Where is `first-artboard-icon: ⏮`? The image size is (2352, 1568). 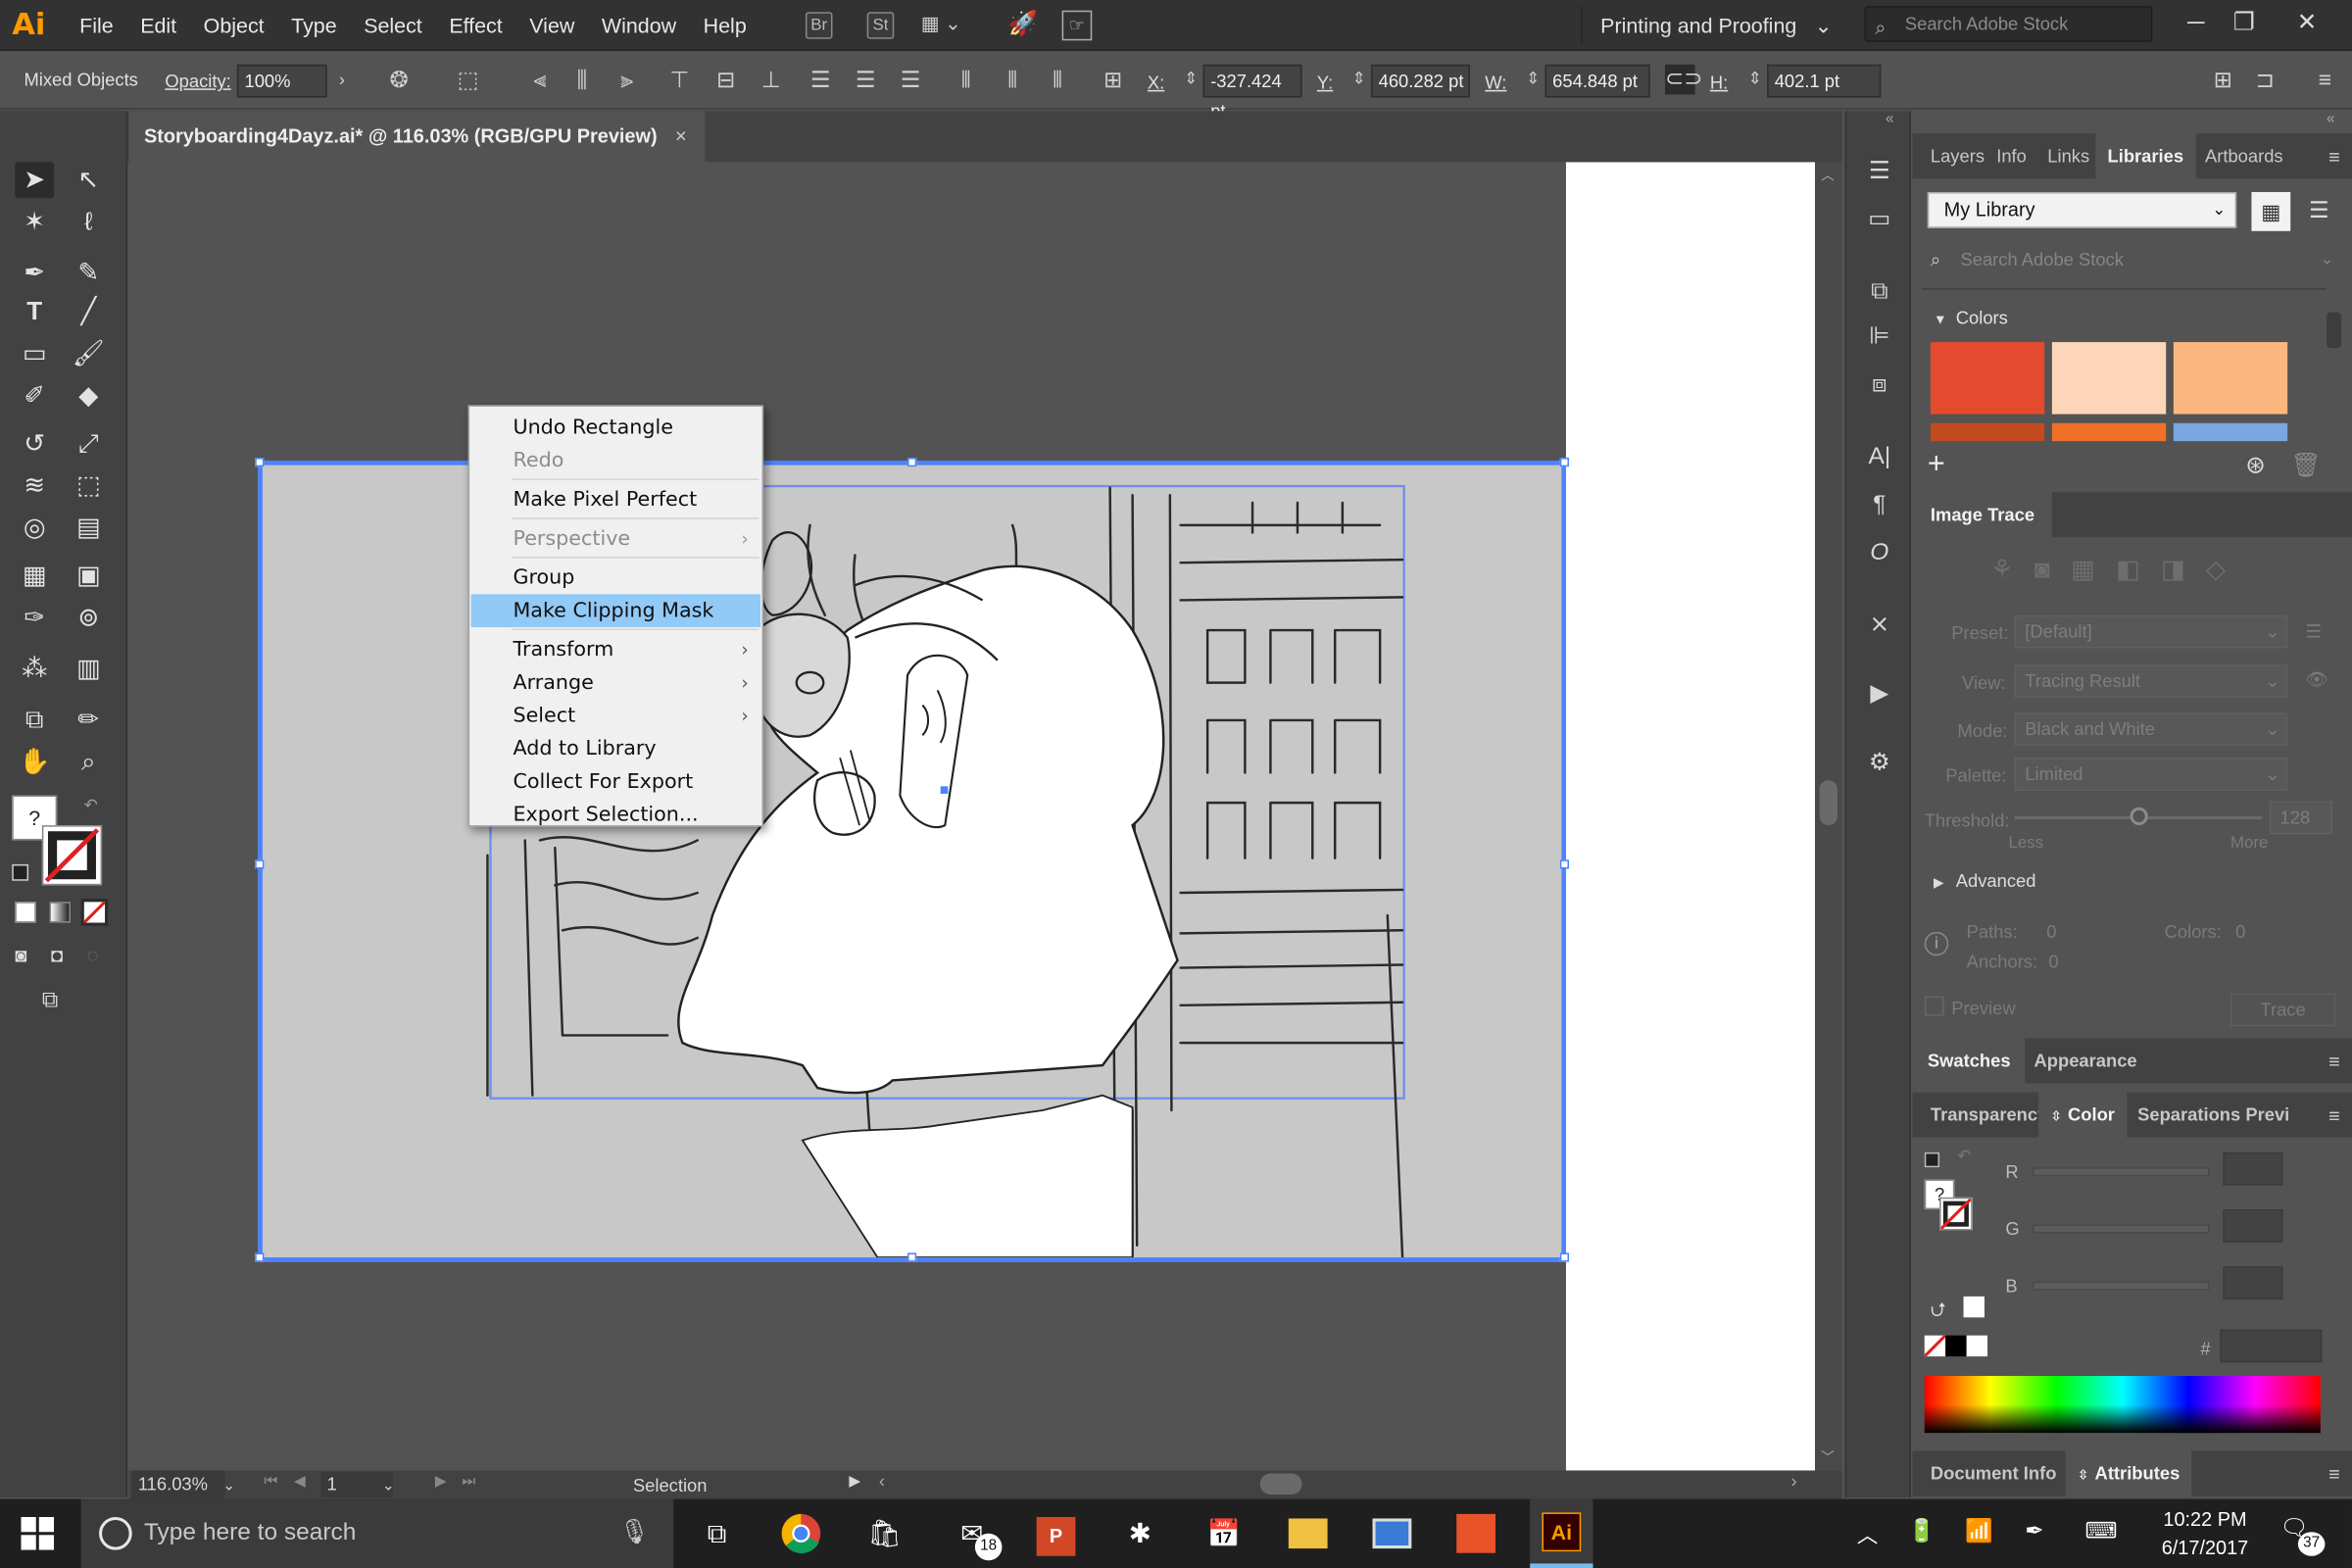 first-artboard-icon: ⏮ is located at coordinates (270, 1482).